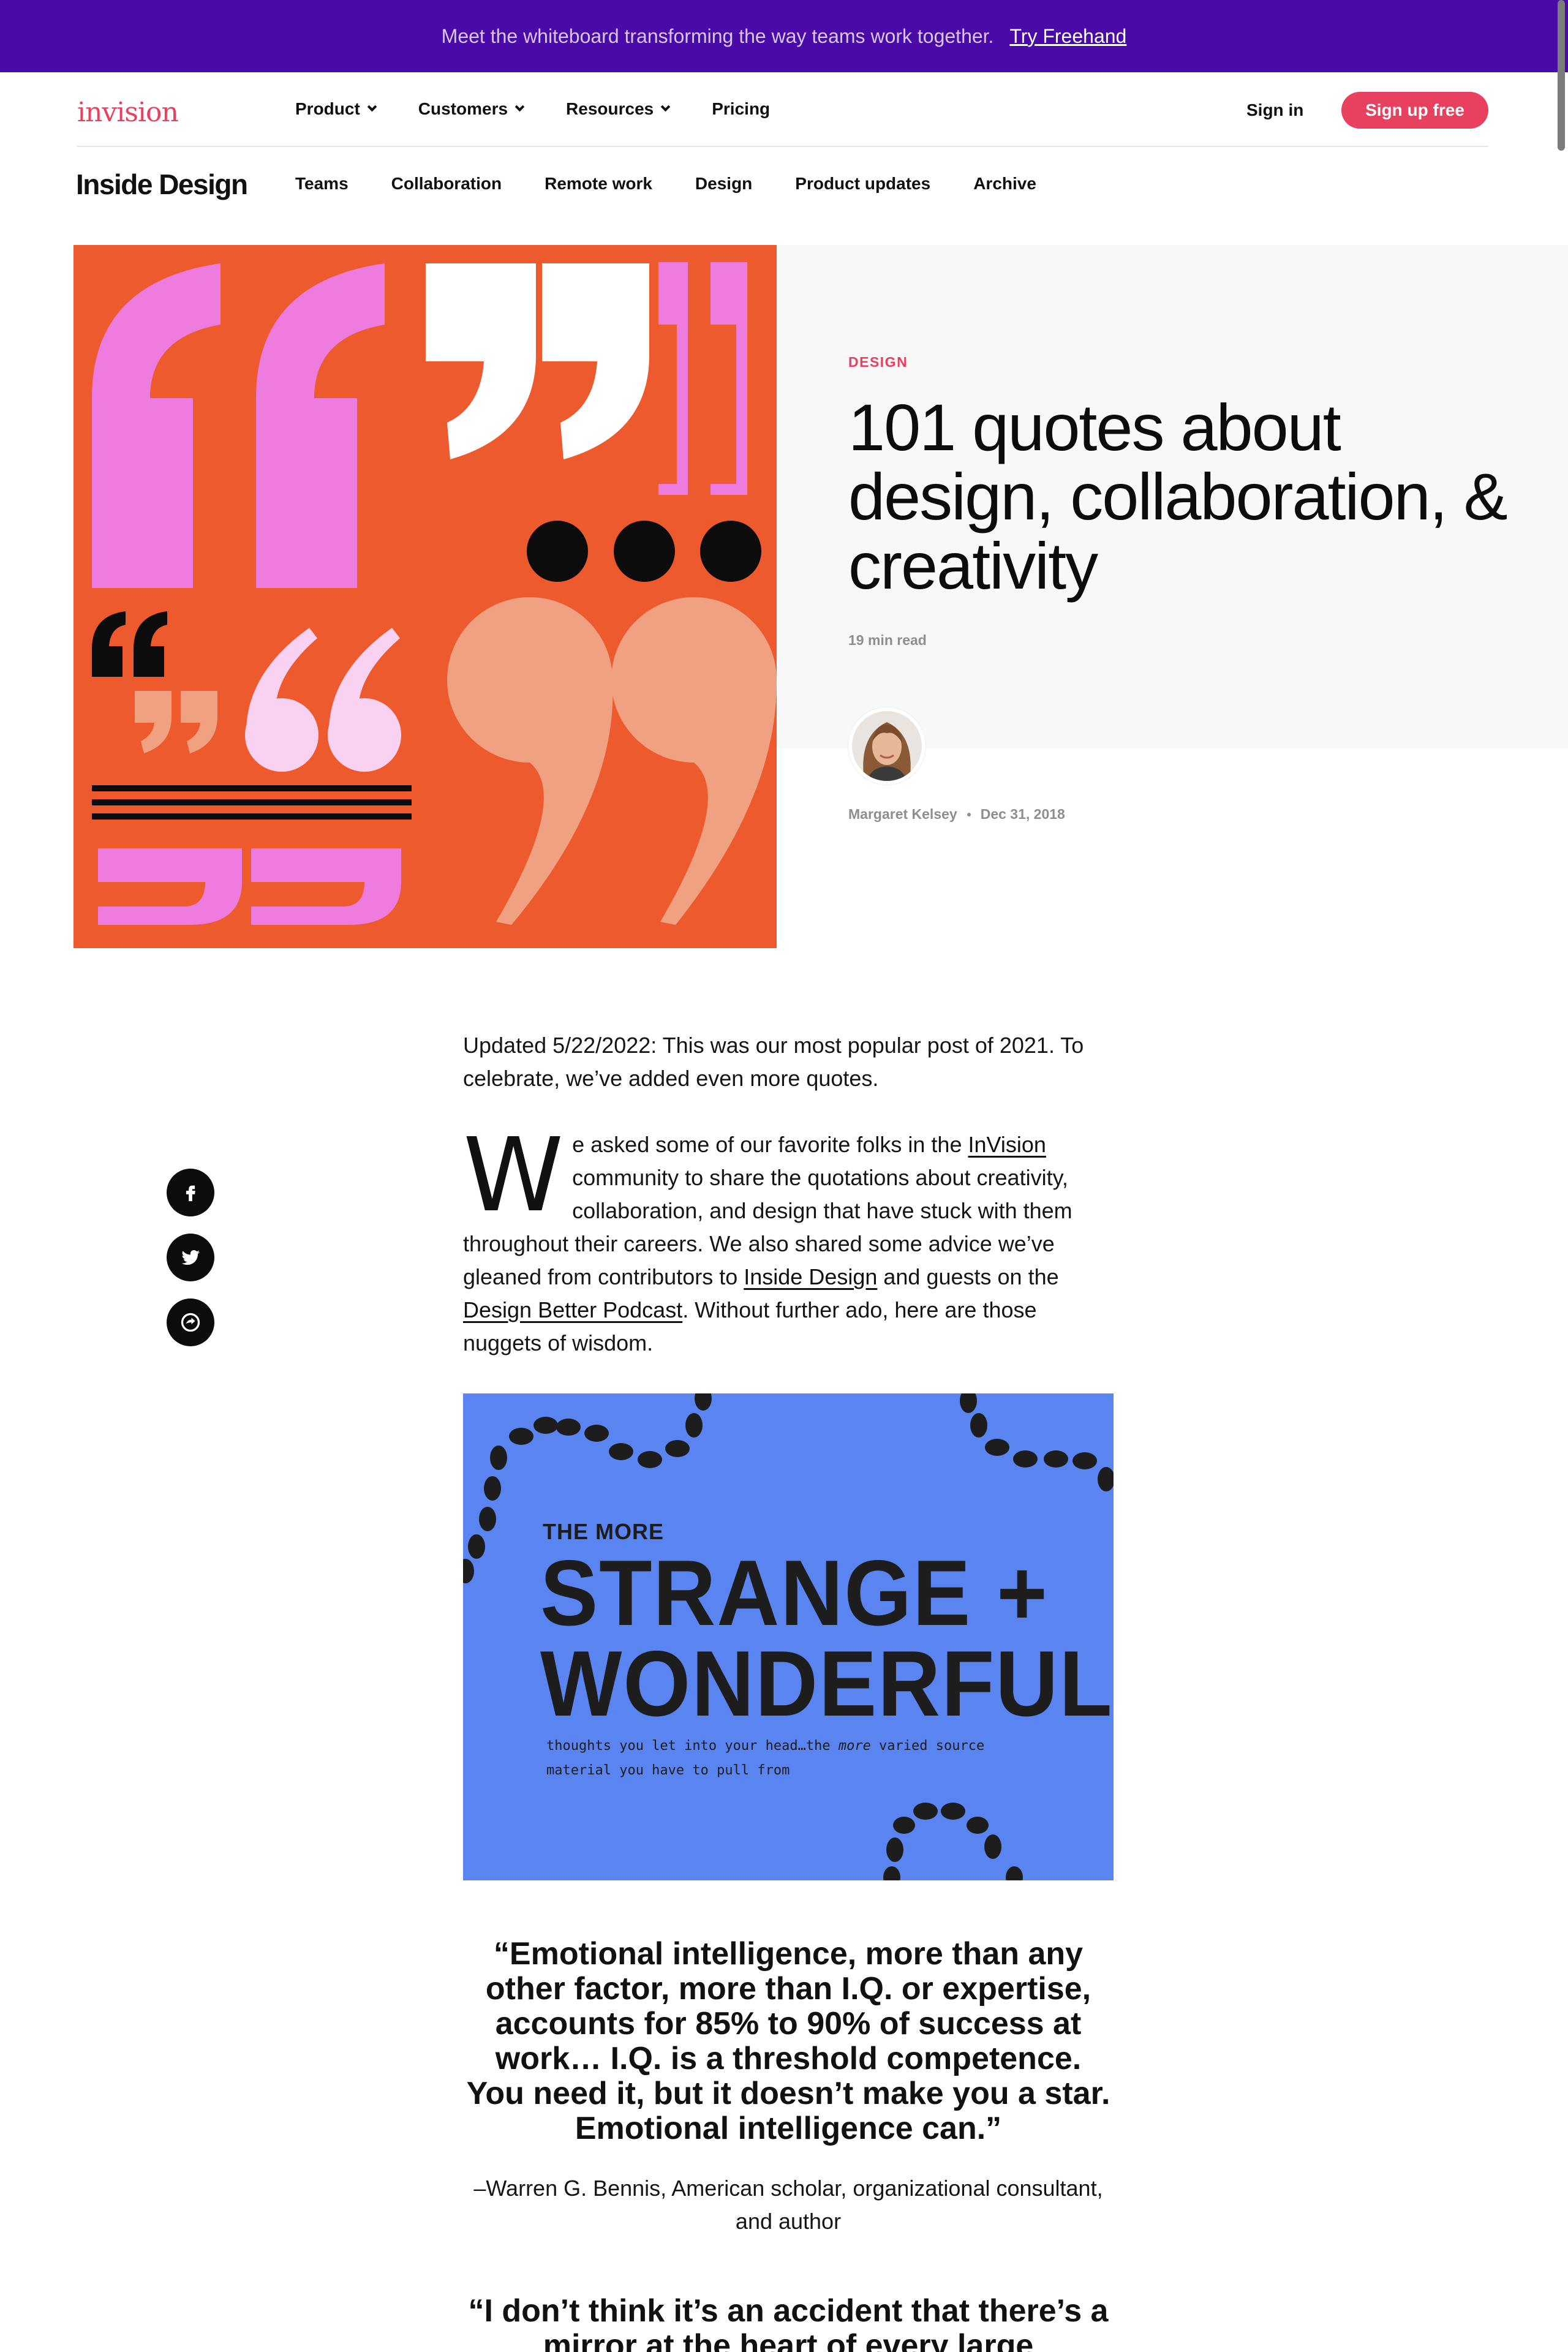 Image resolution: width=1568 pixels, height=2352 pixels. I want to click on category-link-design: Design, so click(723, 184).